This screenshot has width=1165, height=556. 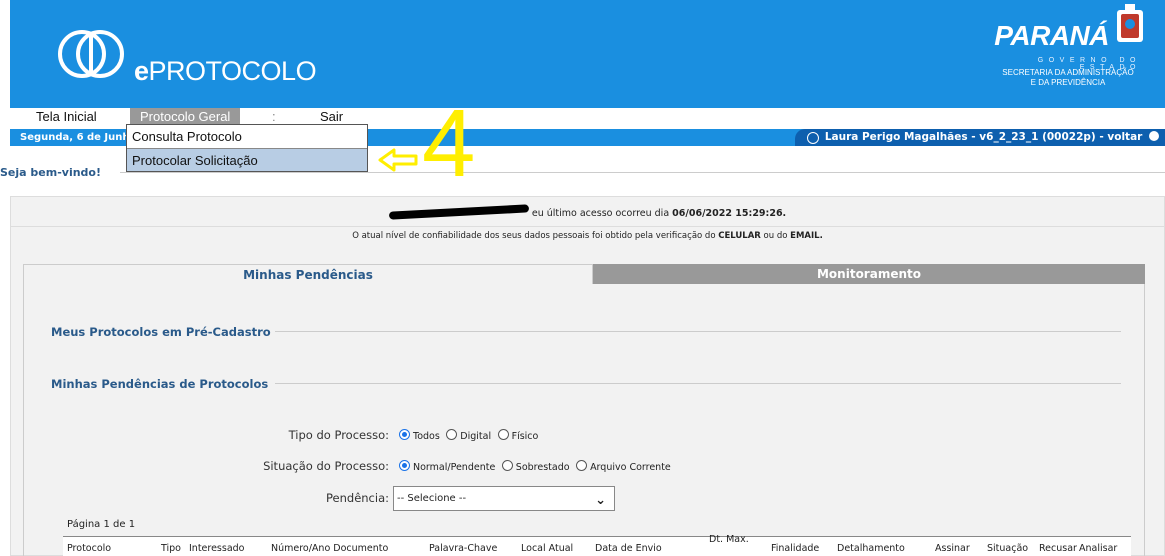 What do you see at coordinates (357, 498) in the screenshot?
I see `pendencia-label: Pendência:` at bounding box center [357, 498].